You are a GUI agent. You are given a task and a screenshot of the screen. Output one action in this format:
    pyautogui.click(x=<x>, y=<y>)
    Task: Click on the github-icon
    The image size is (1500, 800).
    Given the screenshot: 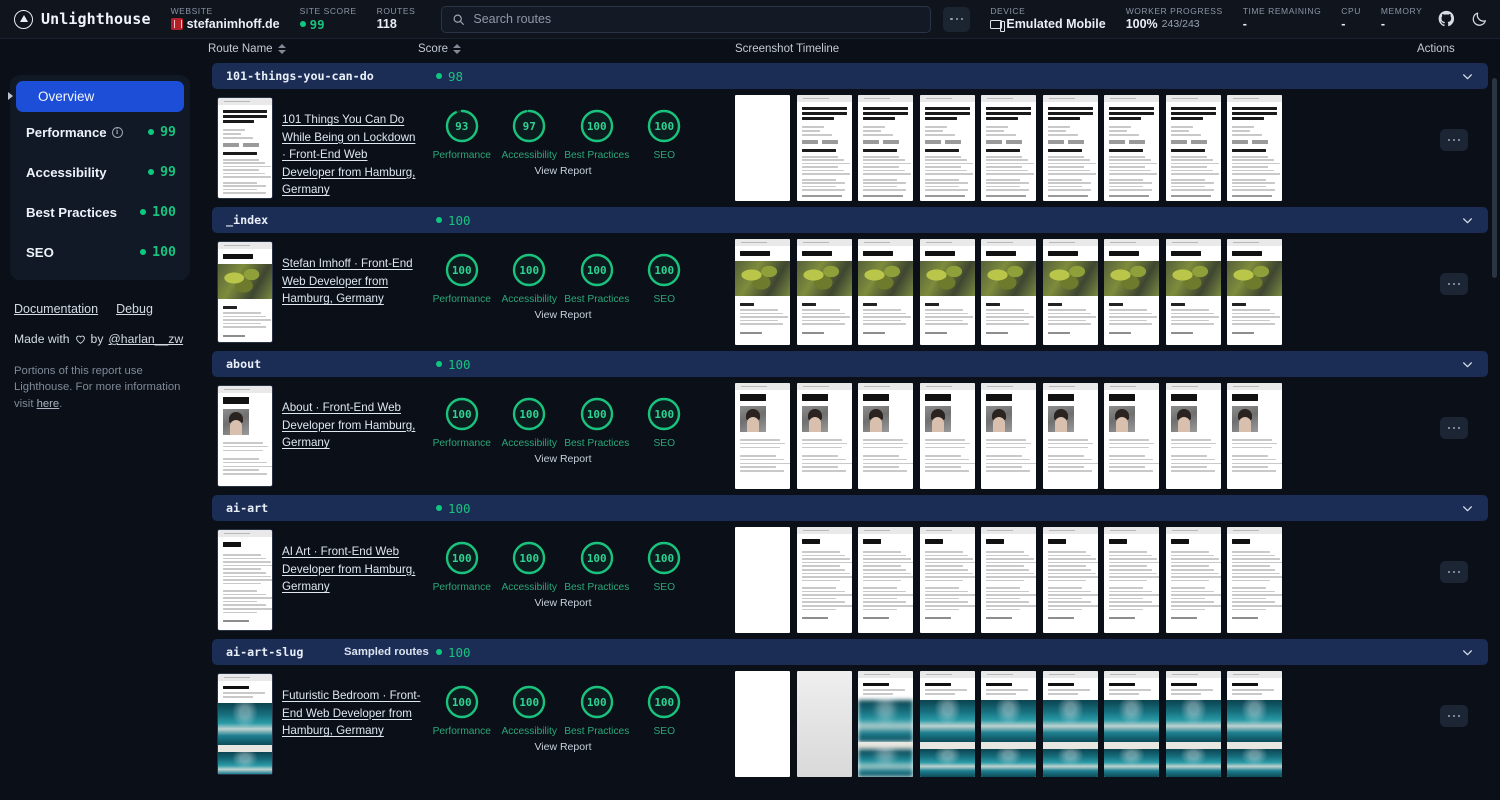 What is the action you would take?
    pyautogui.click(x=1446, y=19)
    